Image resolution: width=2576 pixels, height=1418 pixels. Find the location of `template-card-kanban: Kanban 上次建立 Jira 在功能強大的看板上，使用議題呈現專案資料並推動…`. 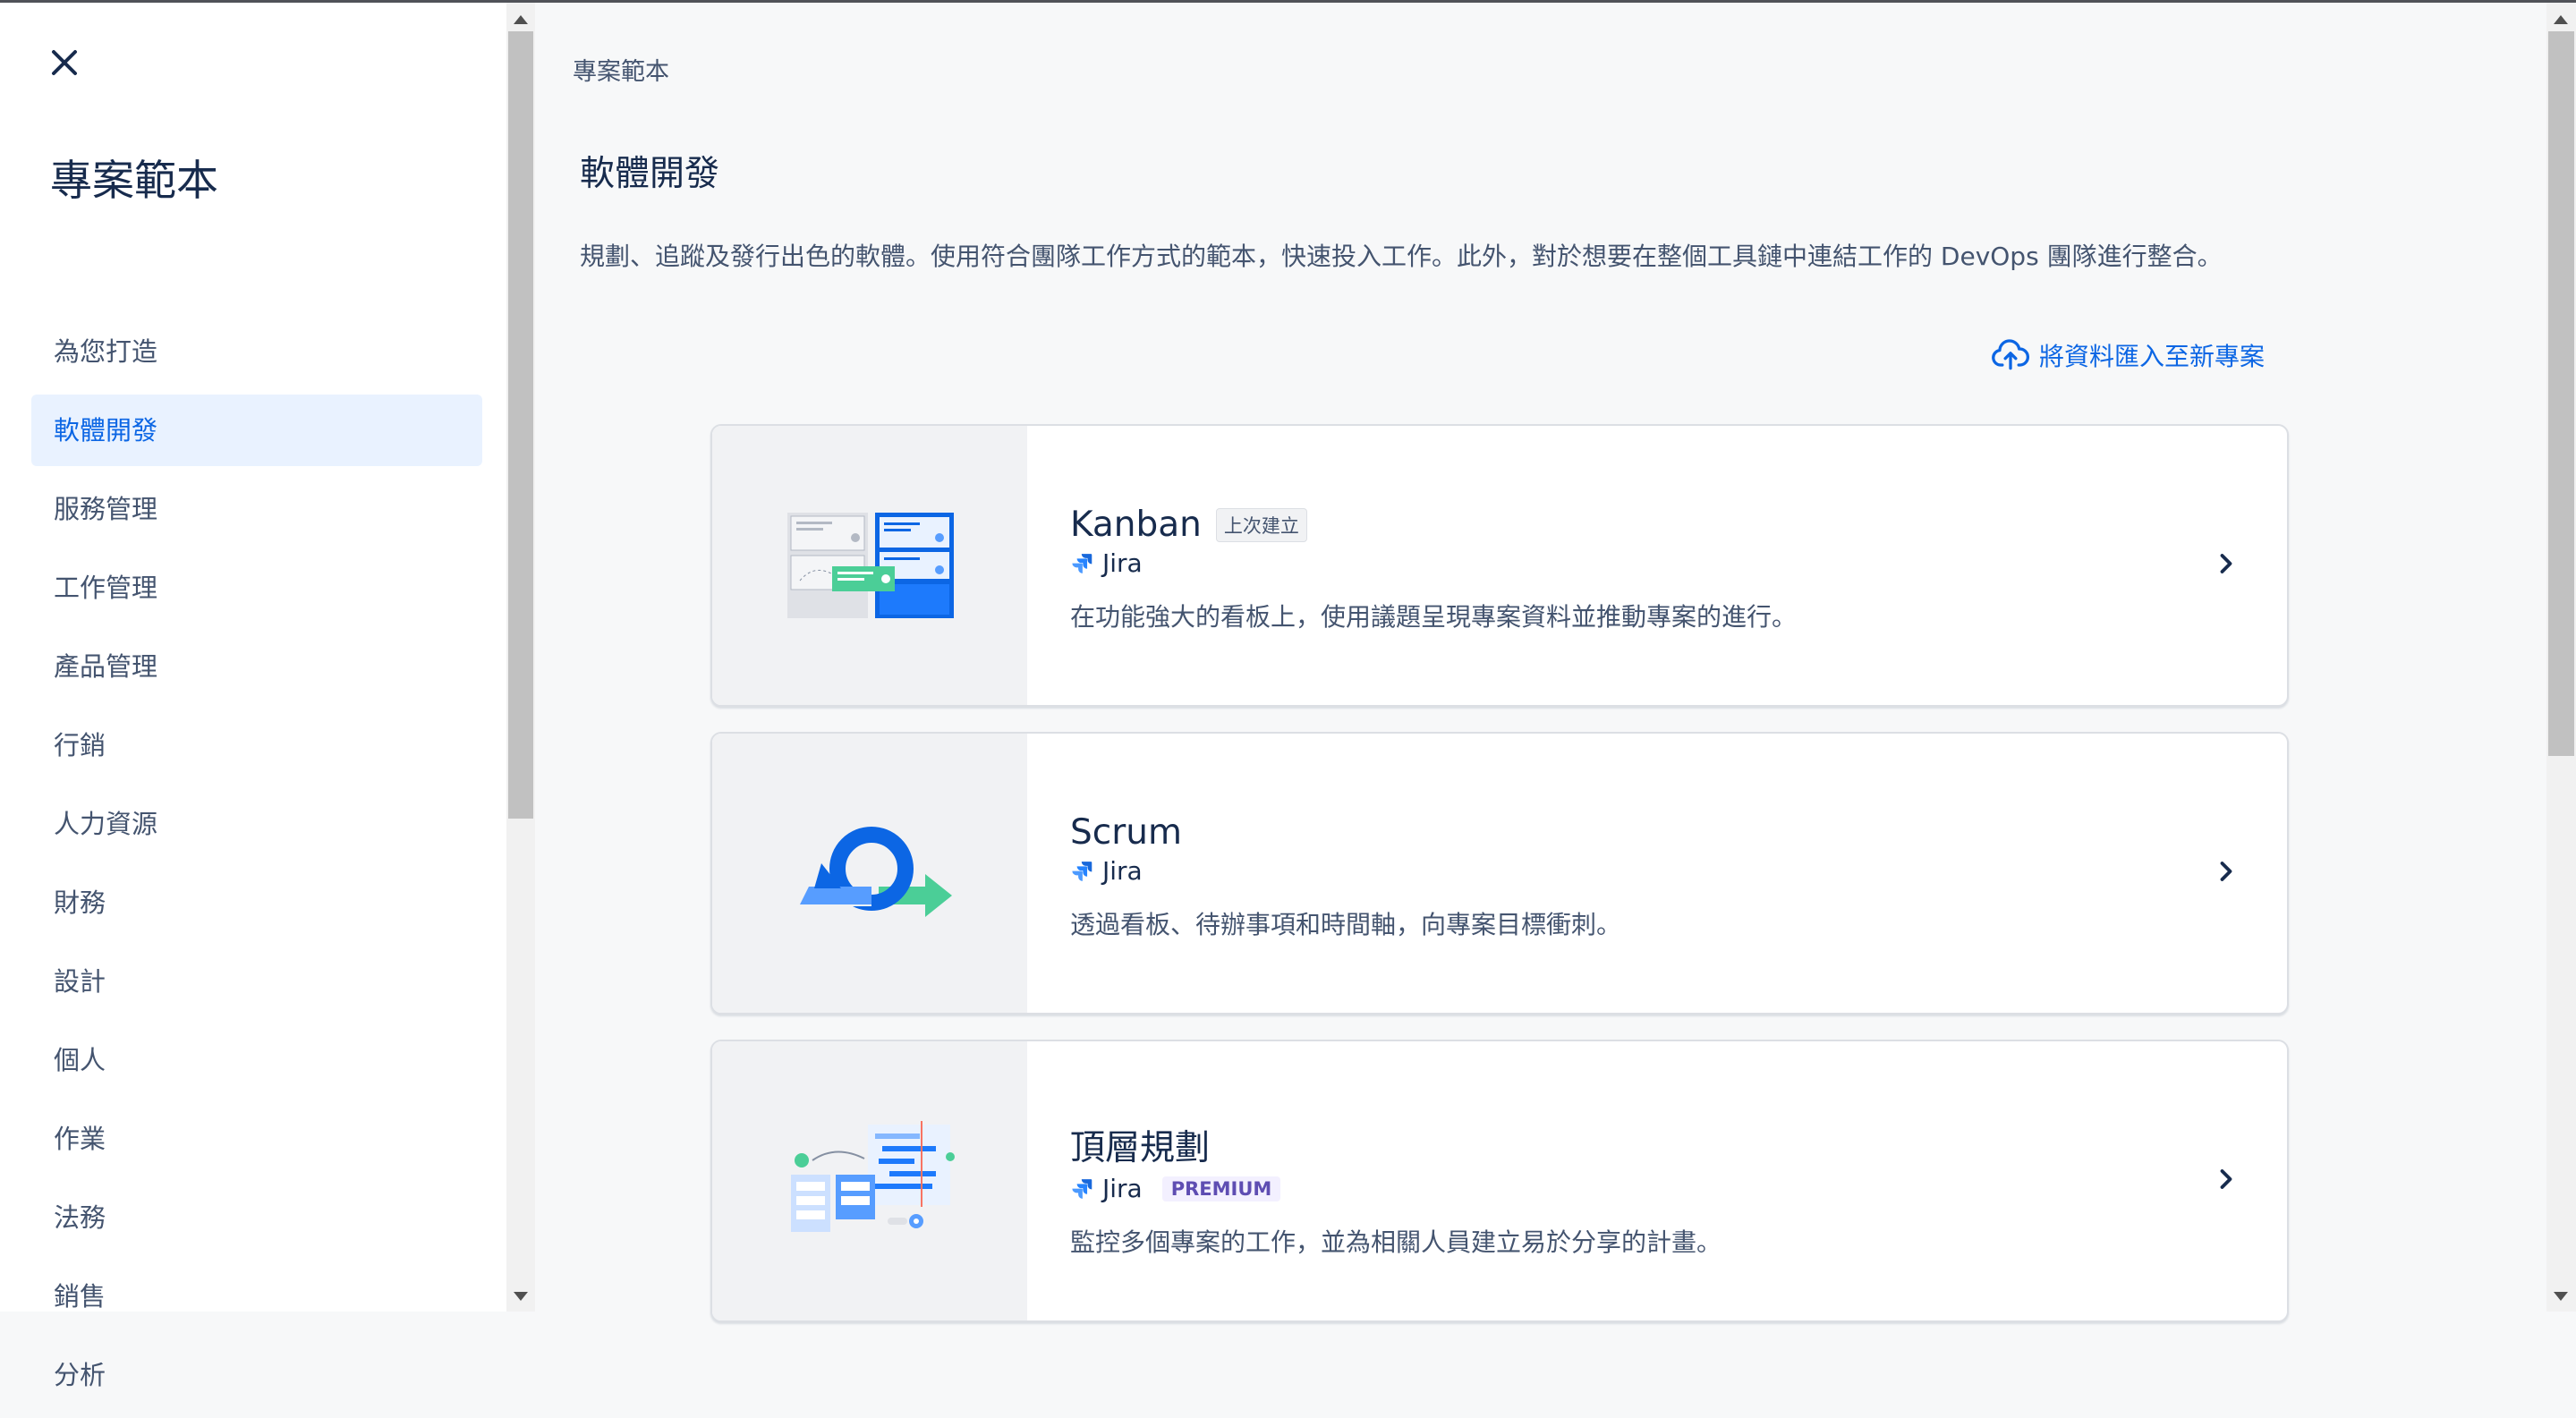

template-card-kanban: Kanban 上次建立 Jira 在功能強大的看板上，使用議題呈現專案資料並推動… is located at coordinates (1499, 565).